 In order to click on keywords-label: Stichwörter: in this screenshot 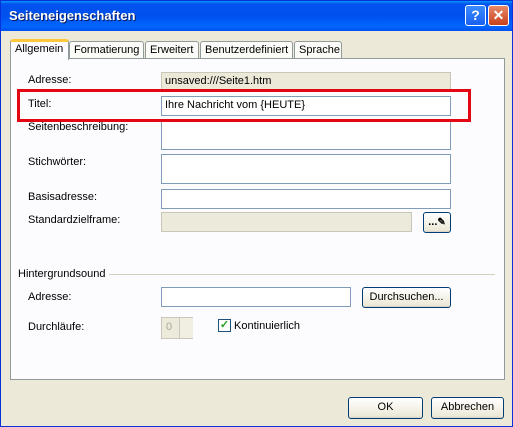, I will do `click(57, 162)`.